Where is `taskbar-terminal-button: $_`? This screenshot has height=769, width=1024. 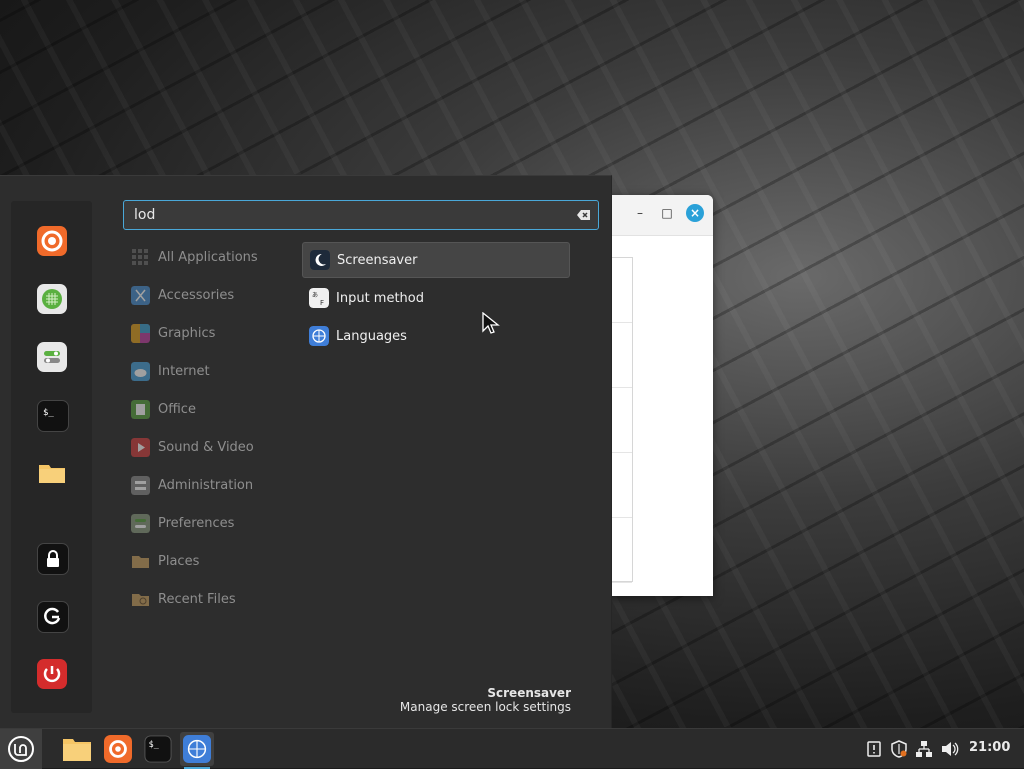
taskbar-terminal-button: $_ is located at coordinates (158, 749).